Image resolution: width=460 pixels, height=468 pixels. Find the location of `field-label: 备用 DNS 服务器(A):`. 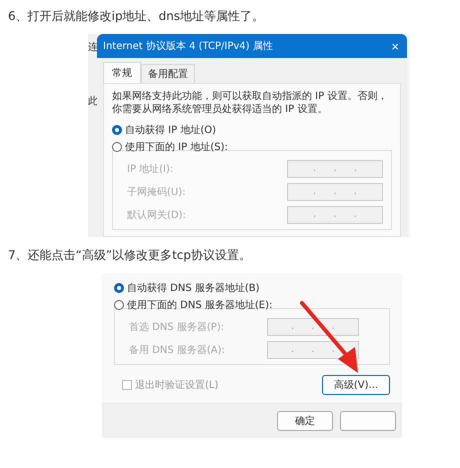

field-label: 备用 DNS 服务器(A): is located at coordinates (177, 350).